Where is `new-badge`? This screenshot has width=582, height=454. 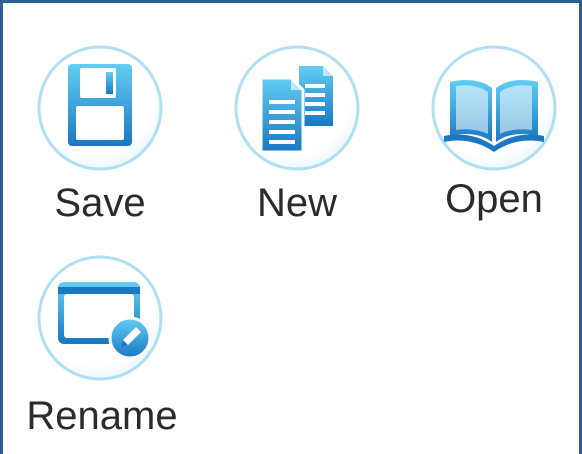 new-badge is located at coordinates (297, 108).